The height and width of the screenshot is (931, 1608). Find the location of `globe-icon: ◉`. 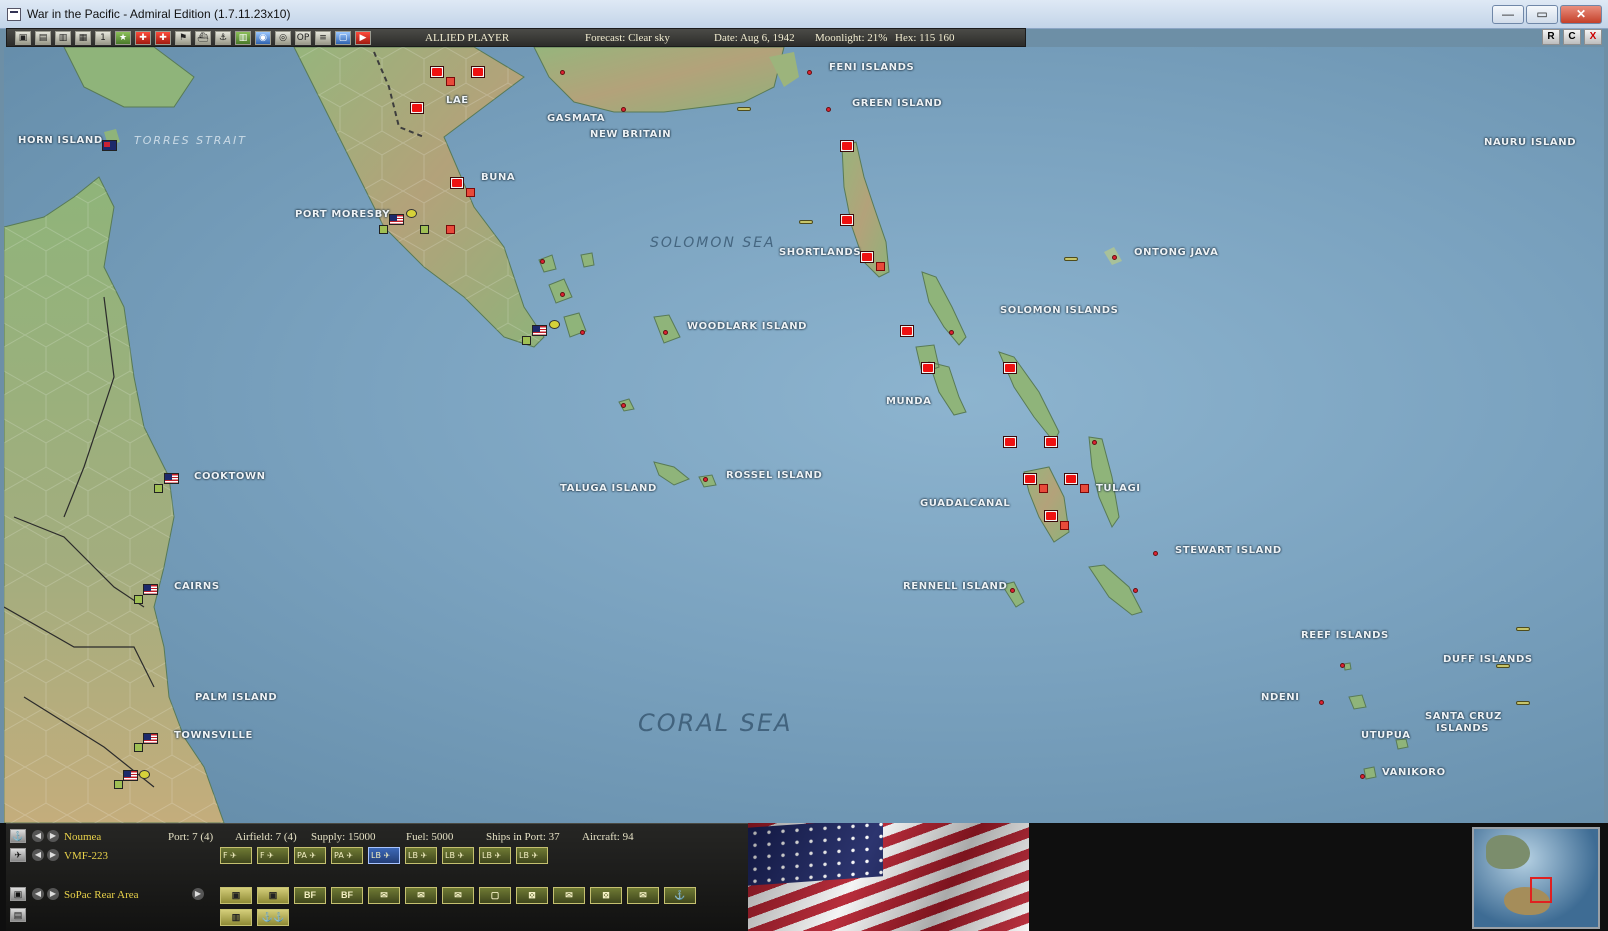

globe-icon: ◉ is located at coordinates (263, 38).